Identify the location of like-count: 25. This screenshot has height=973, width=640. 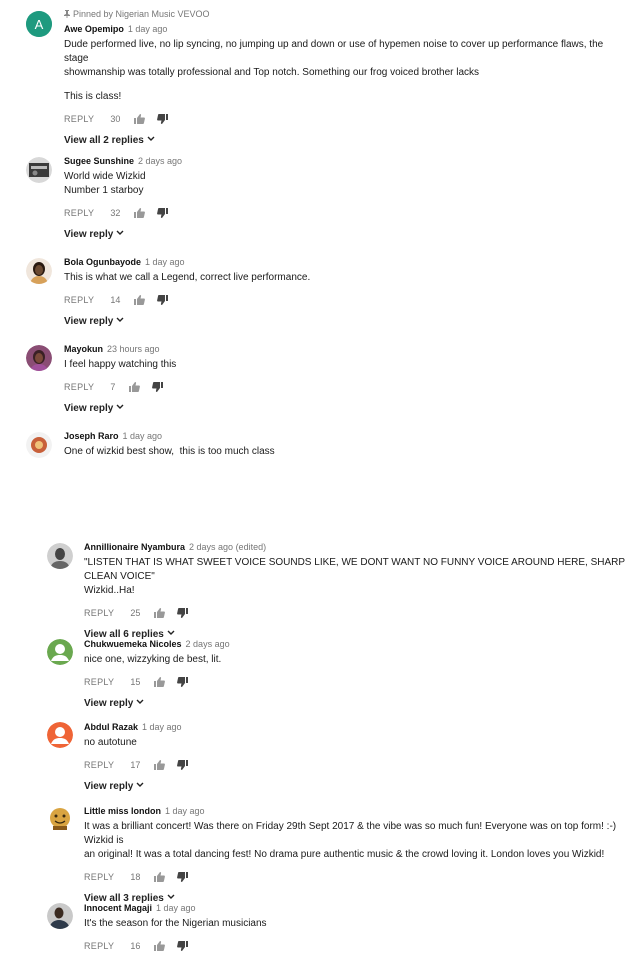
(135, 613).